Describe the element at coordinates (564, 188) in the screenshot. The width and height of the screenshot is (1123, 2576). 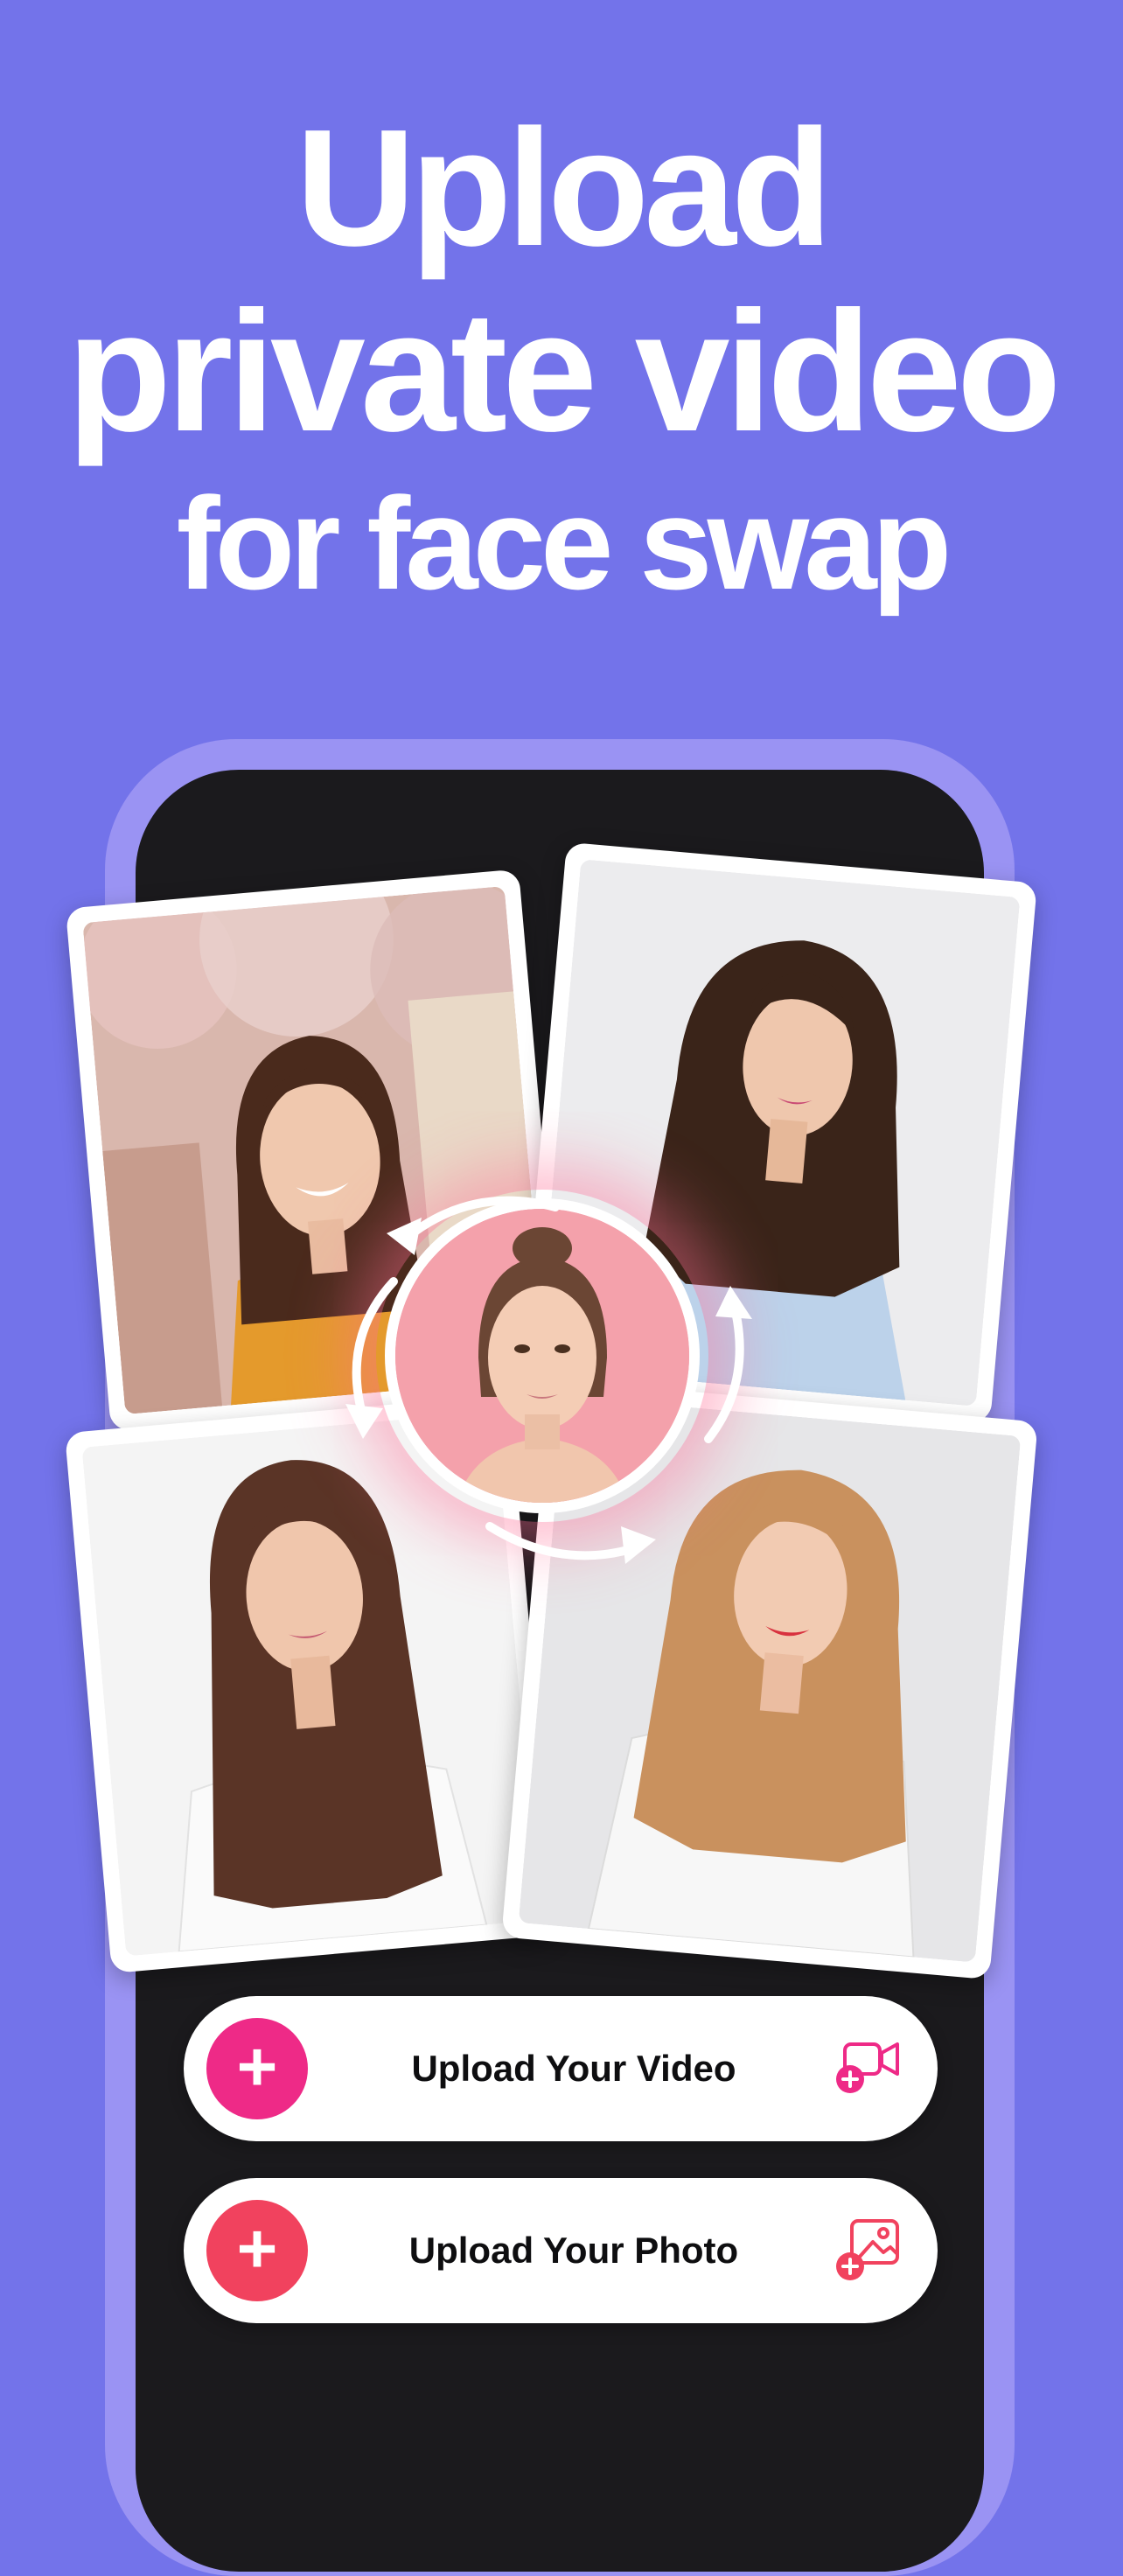
I see `headline-line-1: Upload` at that location.